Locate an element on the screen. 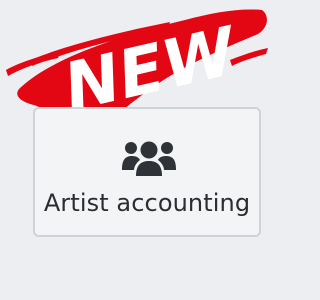 This screenshot has width=320, height=300. users-icon is located at coordinates (149, 158).